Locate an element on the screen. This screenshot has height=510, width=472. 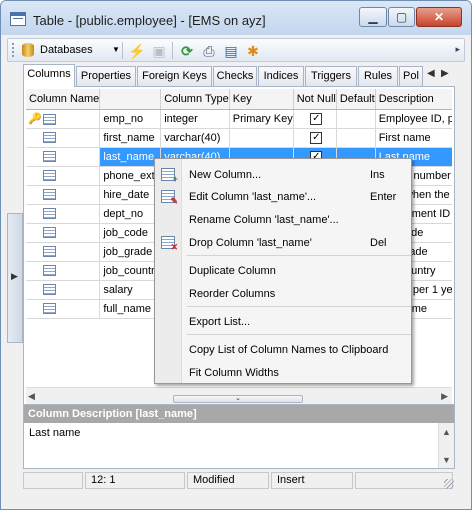
cell-column-name: first_name is located at coordinates (130, 138).